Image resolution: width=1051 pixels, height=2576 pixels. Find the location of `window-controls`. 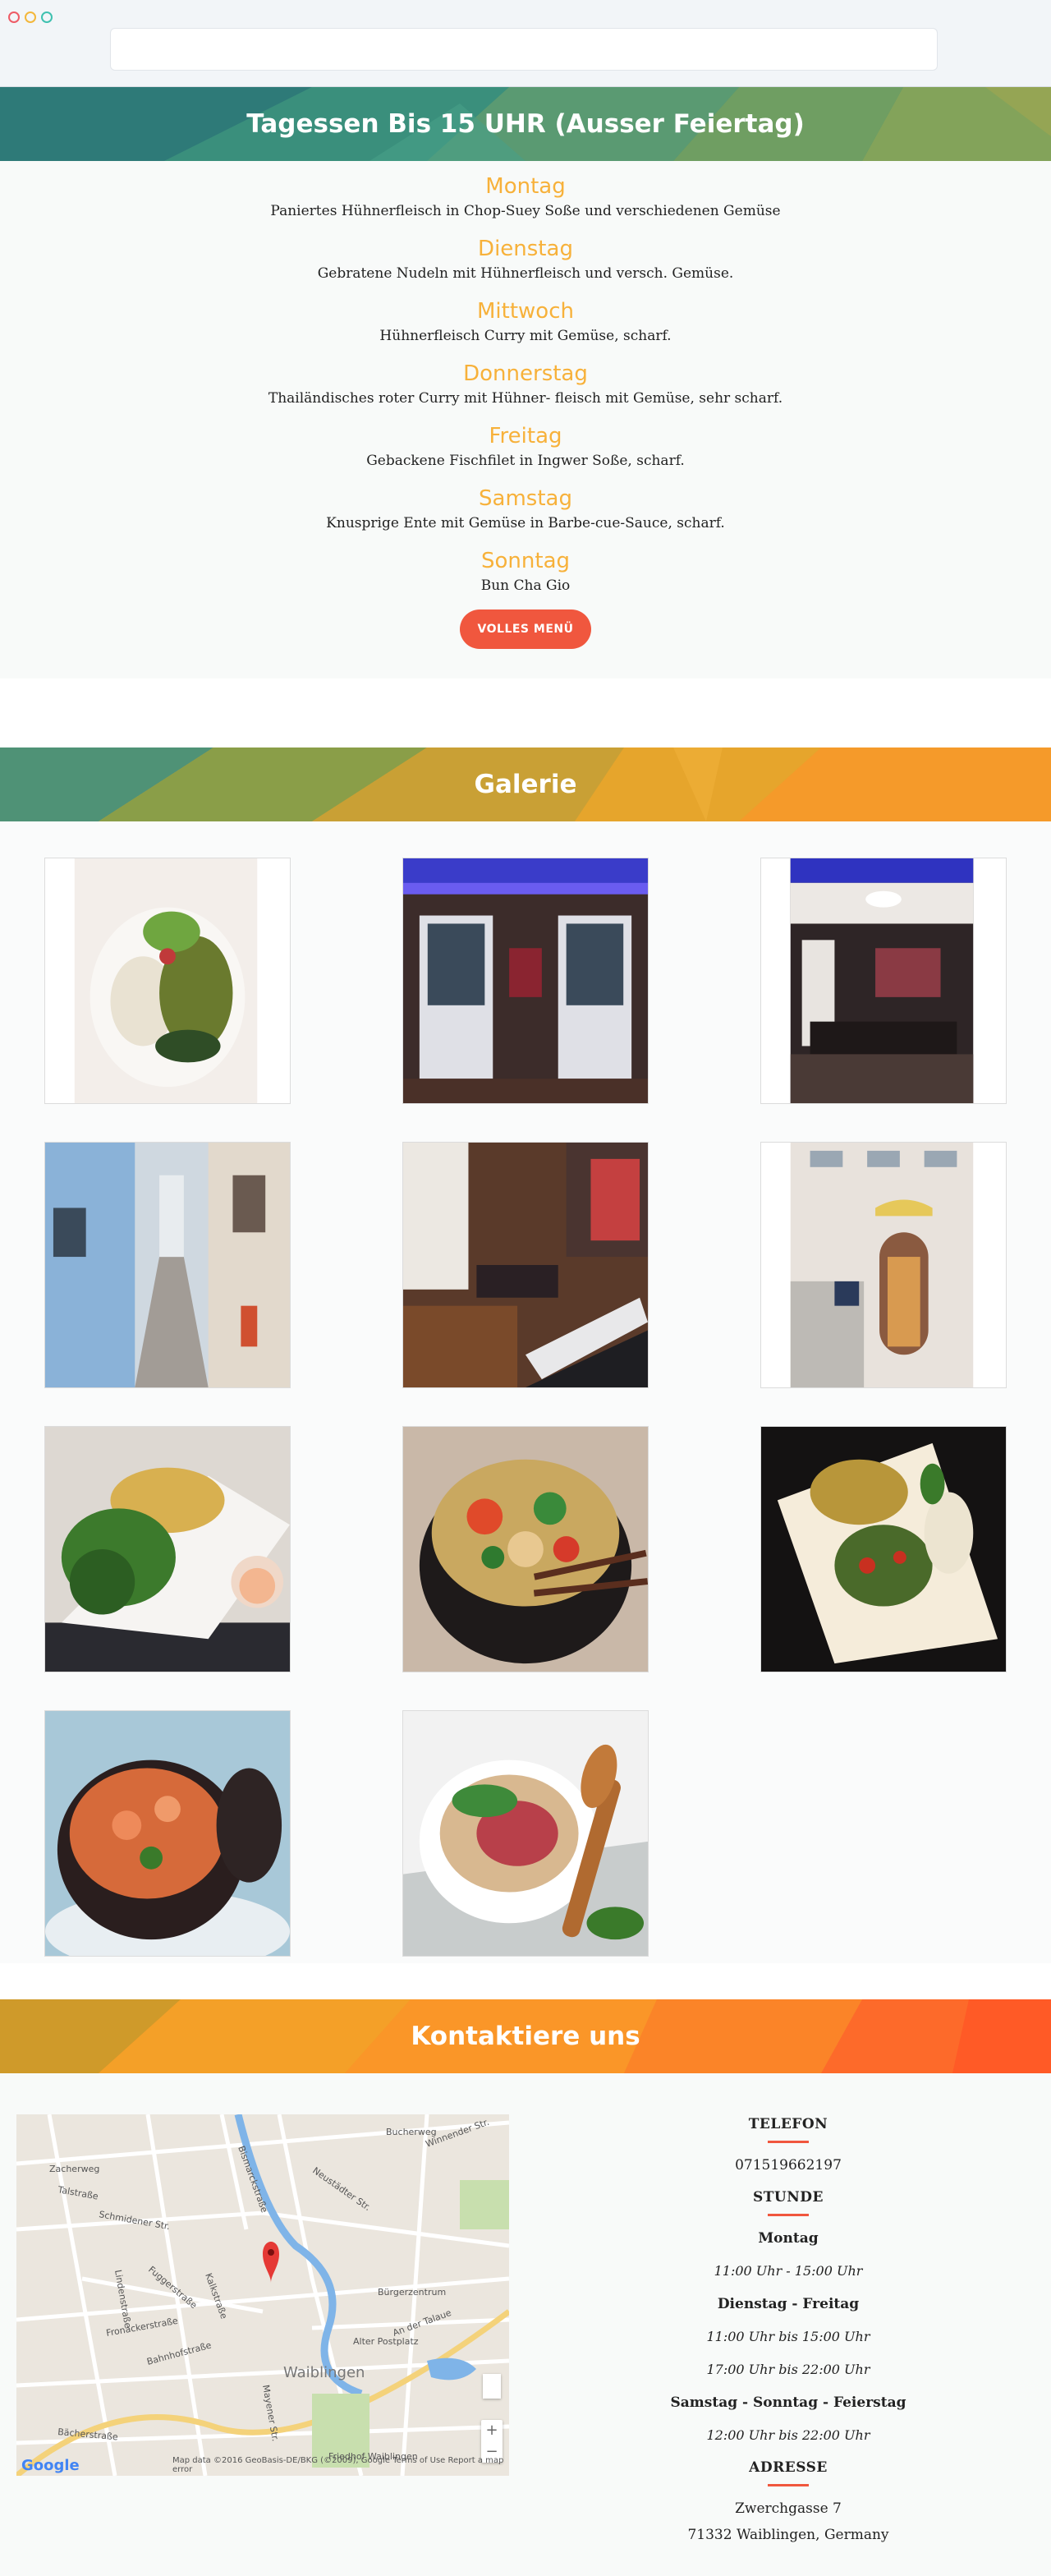

window-controls is located at coordinates (30, 17).